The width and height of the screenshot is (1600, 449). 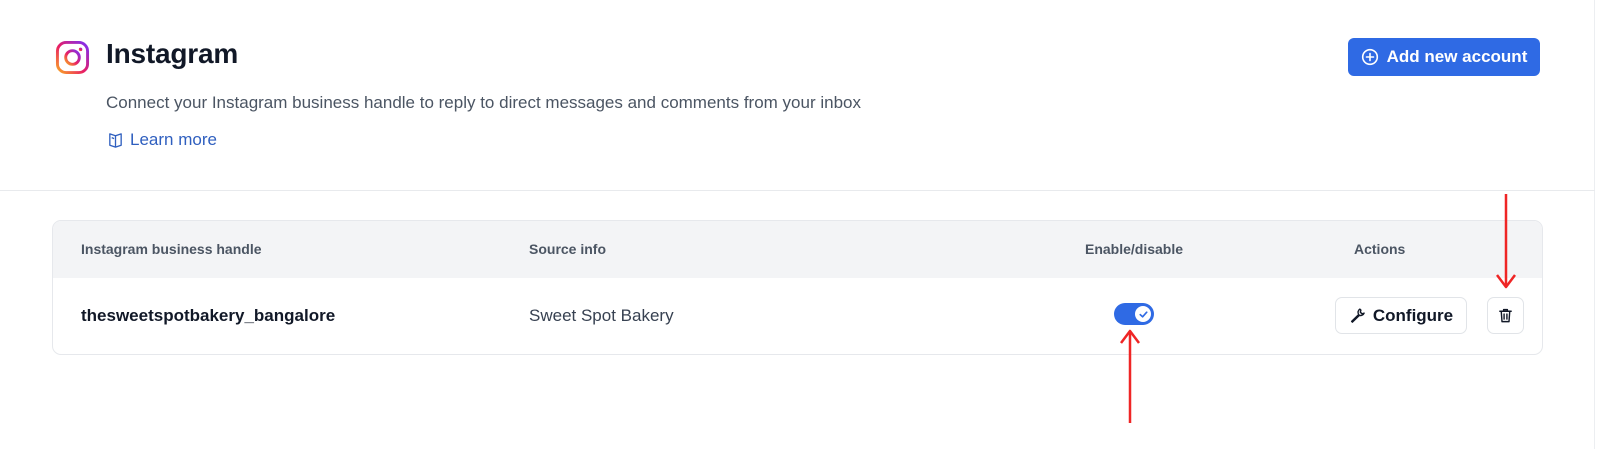 What do you see at coordinates (1357, 315) in the screenshot?
I see `wrench-icon` at bounding box center [1357, 315].